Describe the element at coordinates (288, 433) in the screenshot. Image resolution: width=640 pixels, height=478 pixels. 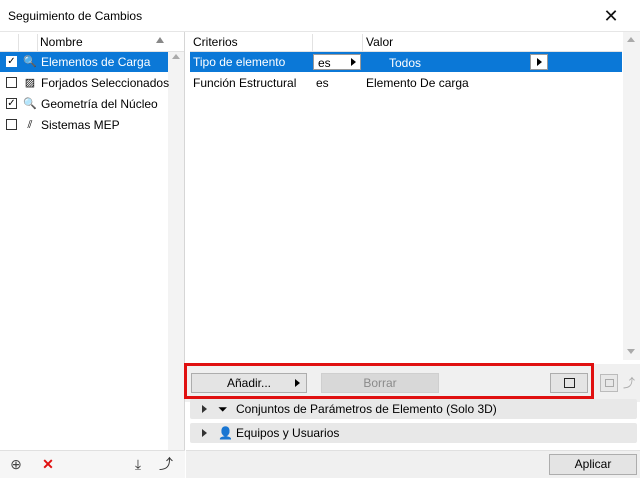
I see `section-label: Equipos y Usuarios` at that location.